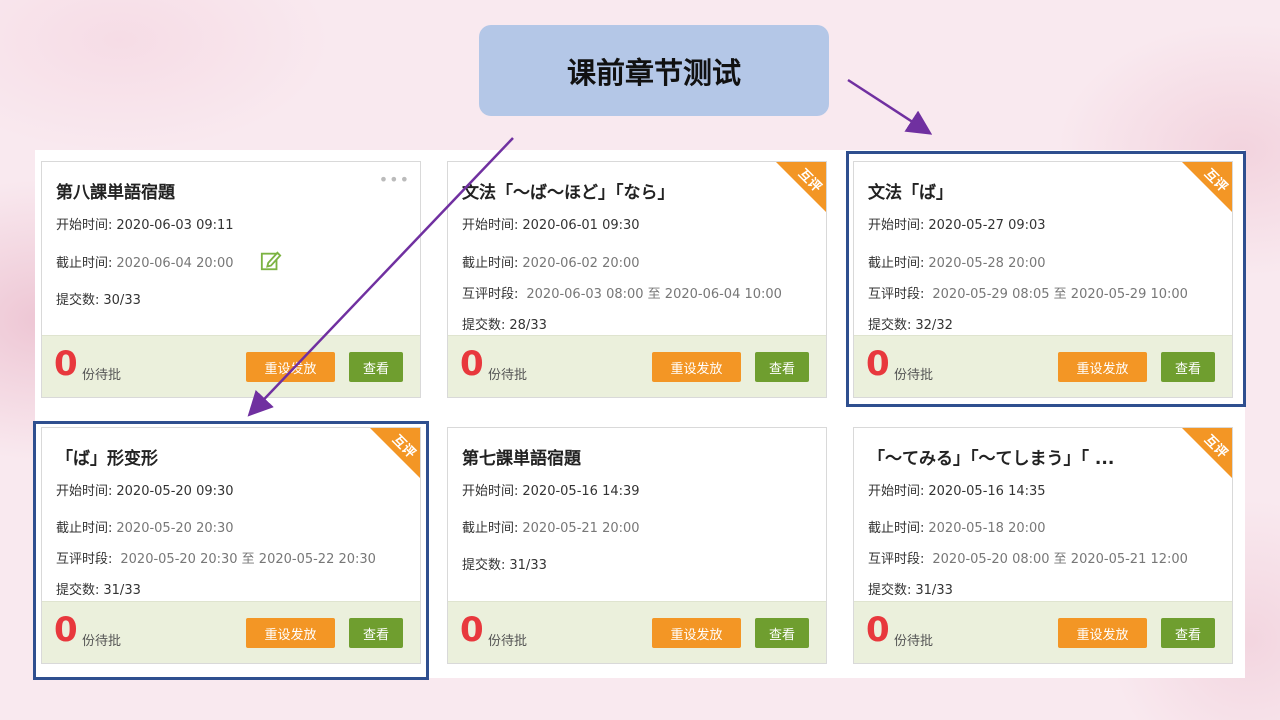  What do you see at coordinates (1030, 190) in the screenshot?
I see `card-title: 文法「ば」` at bounding box center [1030, 190].